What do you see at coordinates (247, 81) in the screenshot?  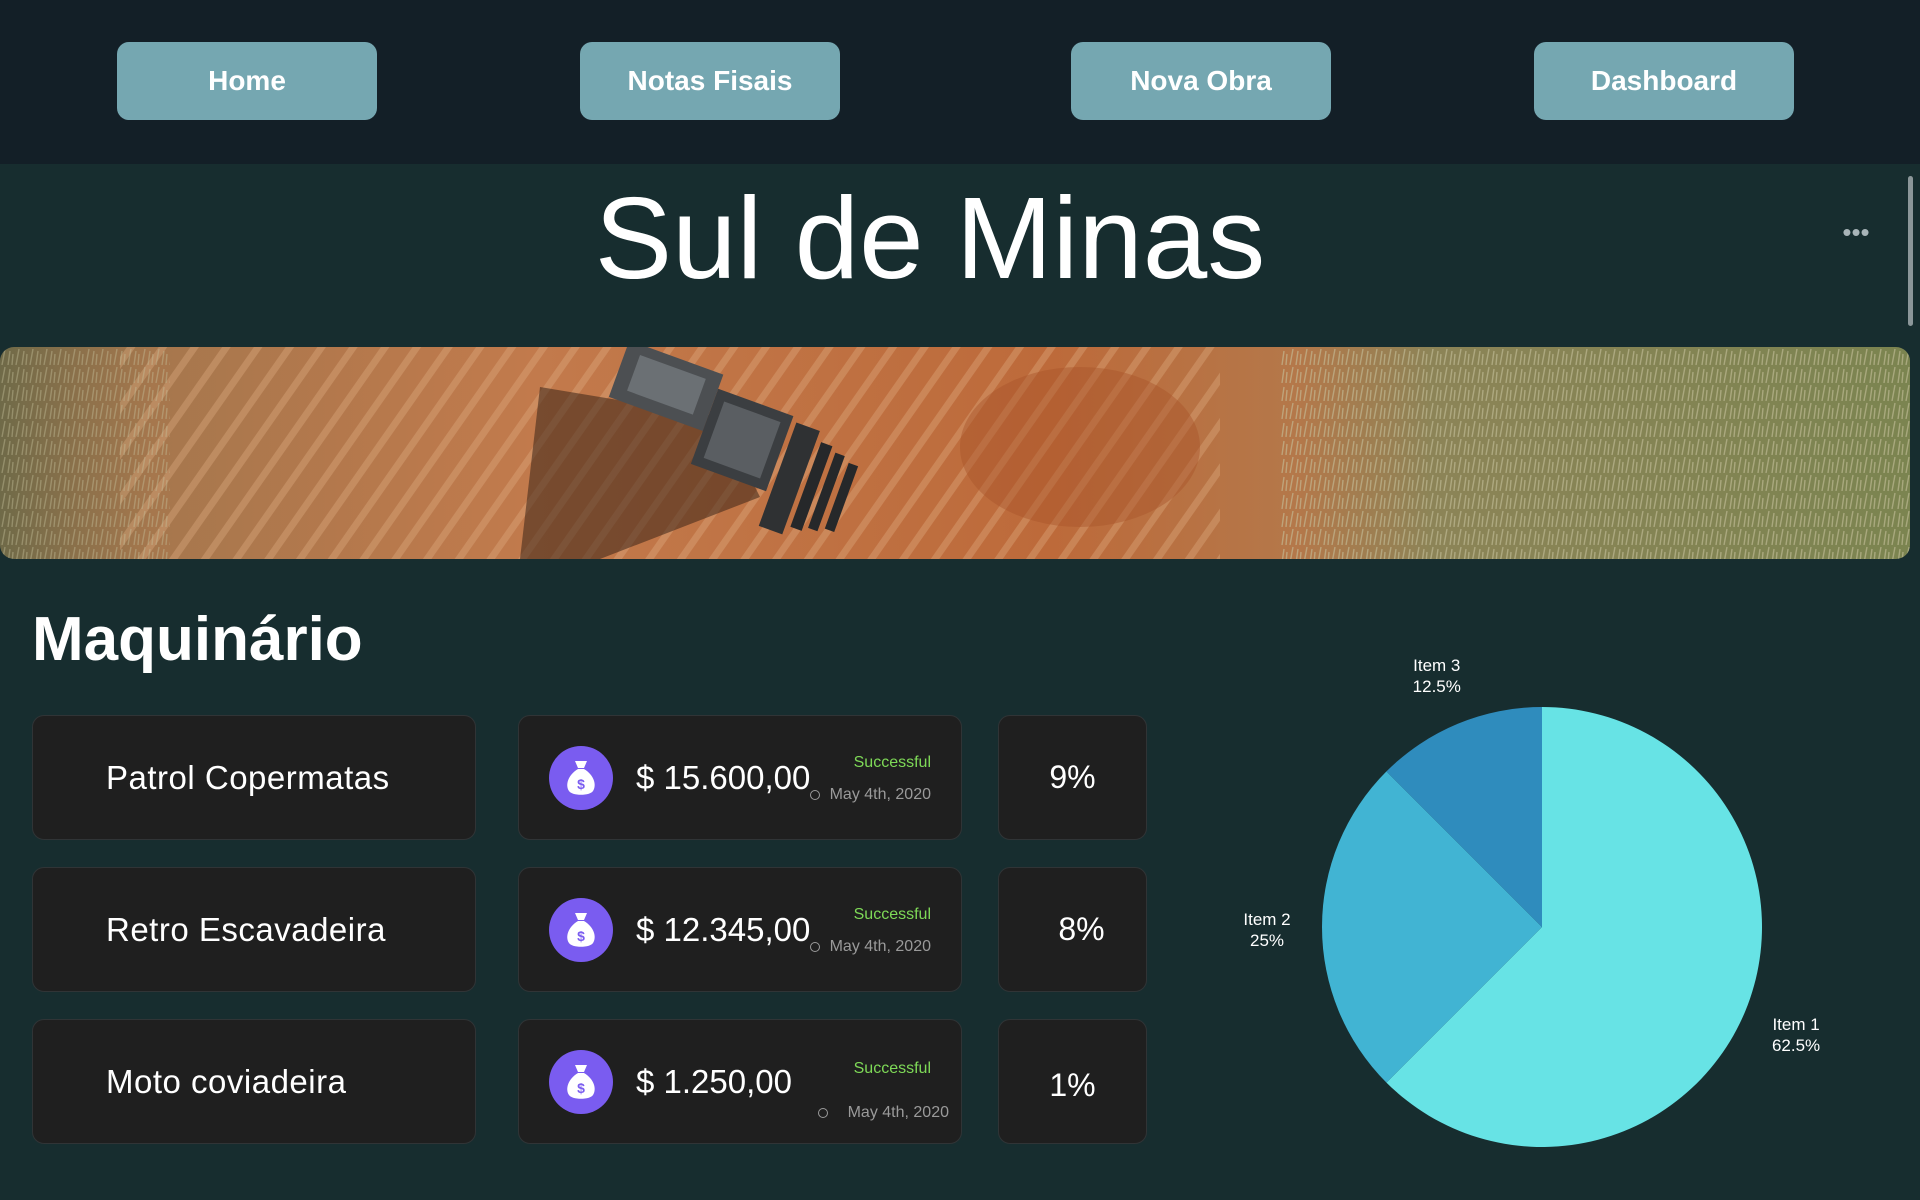 I see `home-button: Home` at bounding box center [247, 81].